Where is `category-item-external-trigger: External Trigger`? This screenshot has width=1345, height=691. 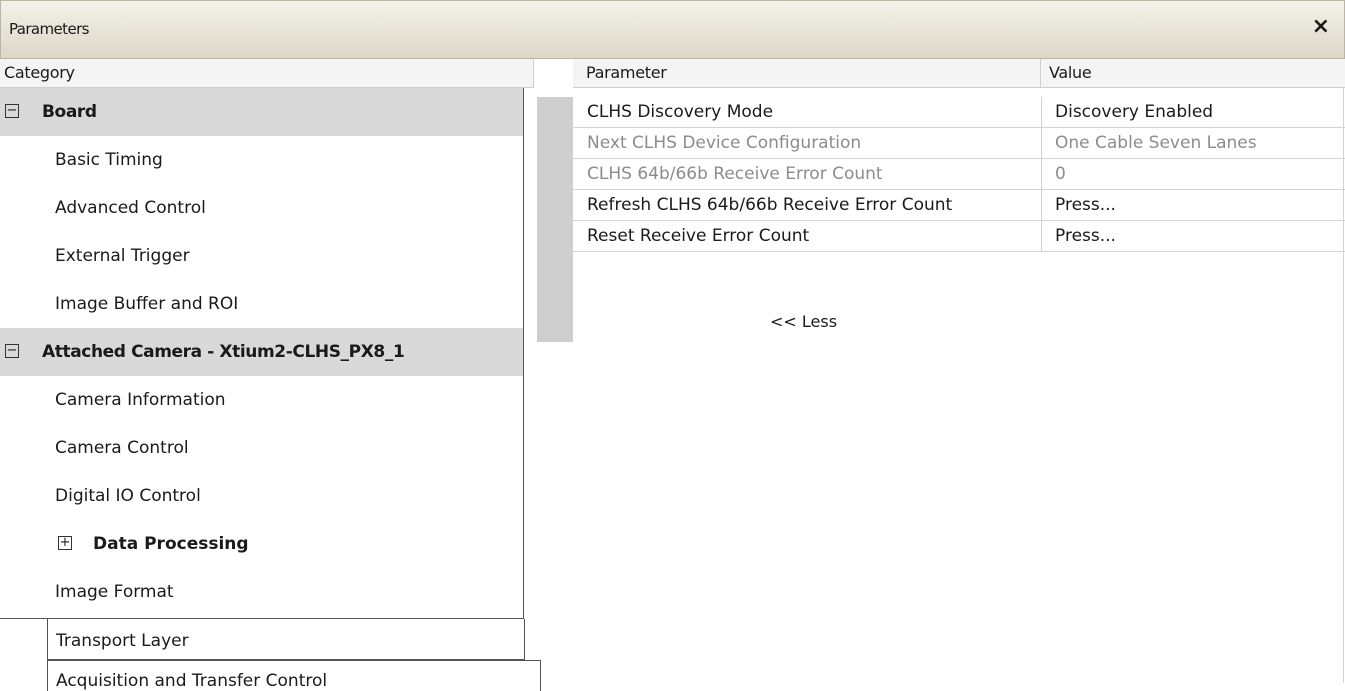
category-item-external-trigger: External Trigger is located at coordinates (261, 256).